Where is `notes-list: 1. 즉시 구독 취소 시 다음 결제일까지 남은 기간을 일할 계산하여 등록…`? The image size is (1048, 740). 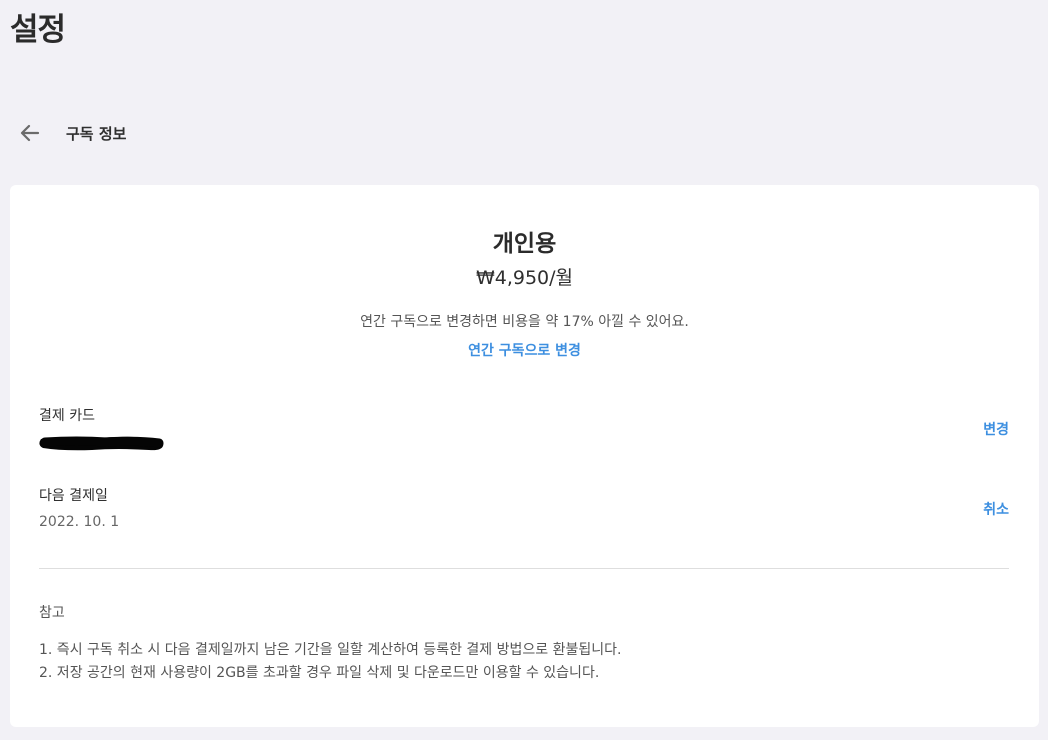 notes-list: 1. 즉시 구독 취소 시 다음 결제일까지 남은 기간을 일할 계산하여 등록… is located at coordinates (330, 662).